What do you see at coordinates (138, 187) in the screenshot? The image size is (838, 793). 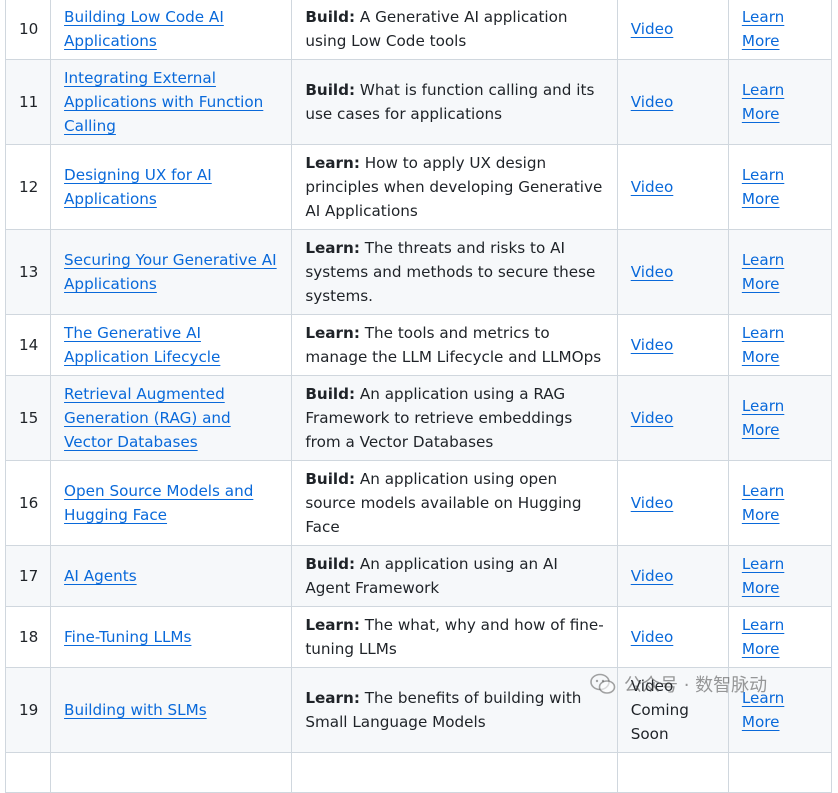 I see `lesson-link: Designing UX for AI Applications` at bounding box center [138, 187].